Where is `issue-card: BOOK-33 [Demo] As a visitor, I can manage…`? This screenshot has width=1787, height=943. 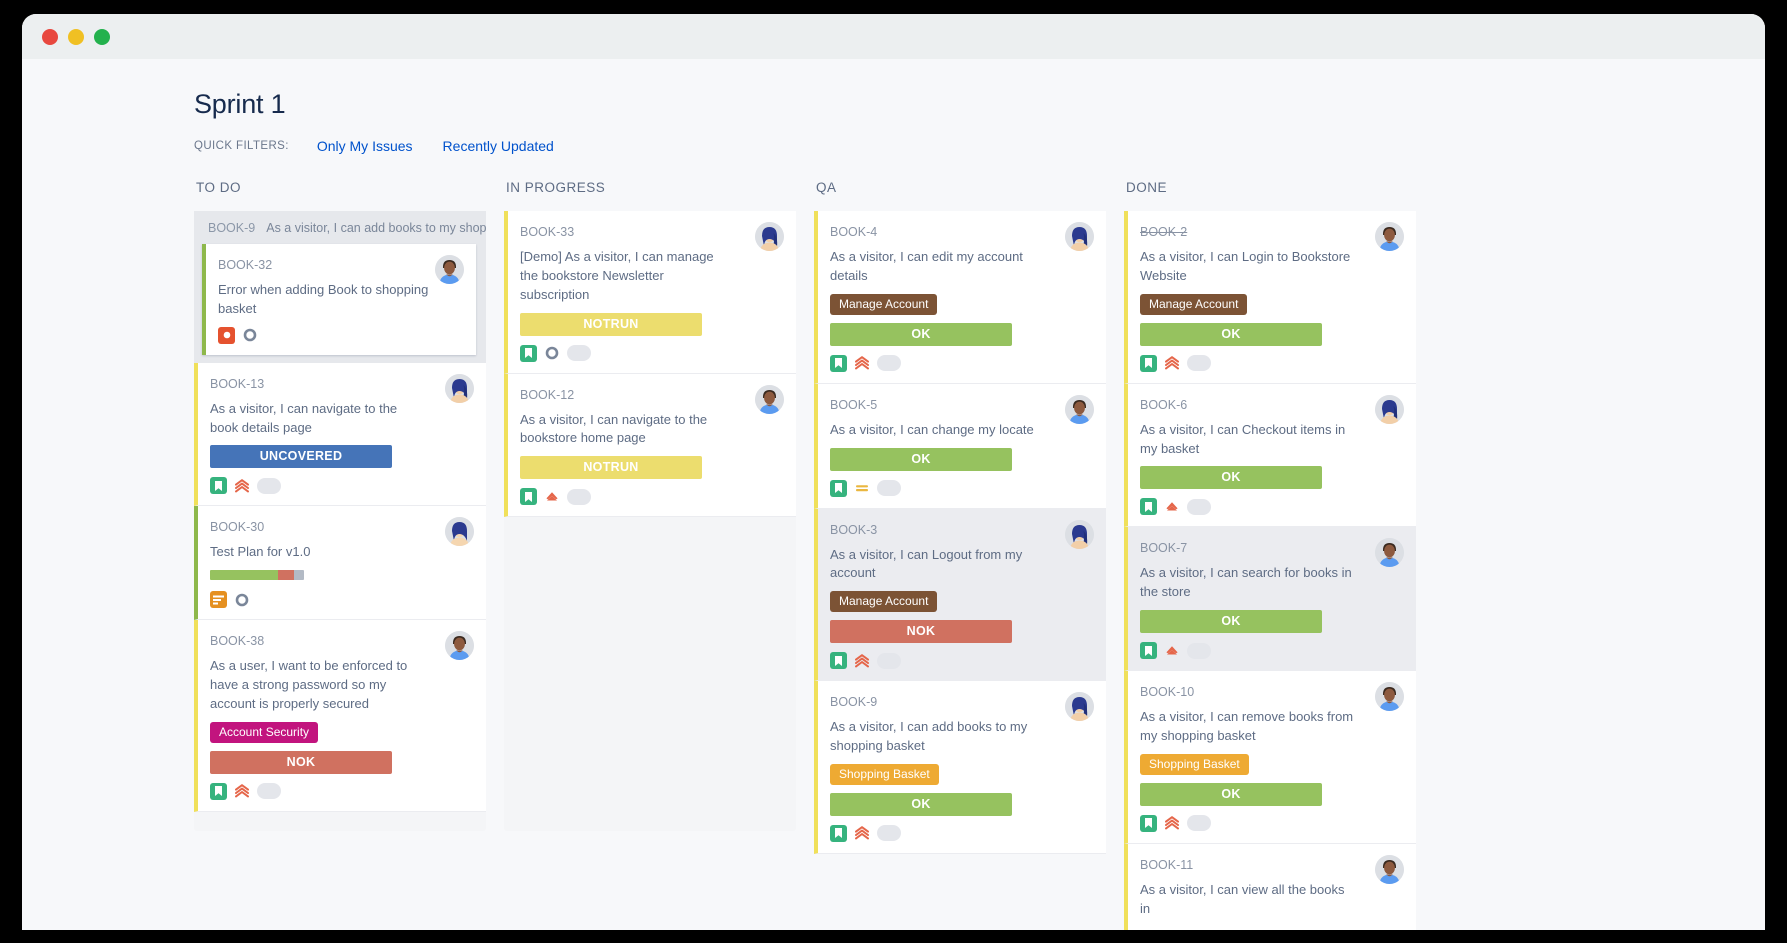
issue-card: BOOK-33 [Demo] As a visitor, I can manage… is located at coordinates (650, 292).